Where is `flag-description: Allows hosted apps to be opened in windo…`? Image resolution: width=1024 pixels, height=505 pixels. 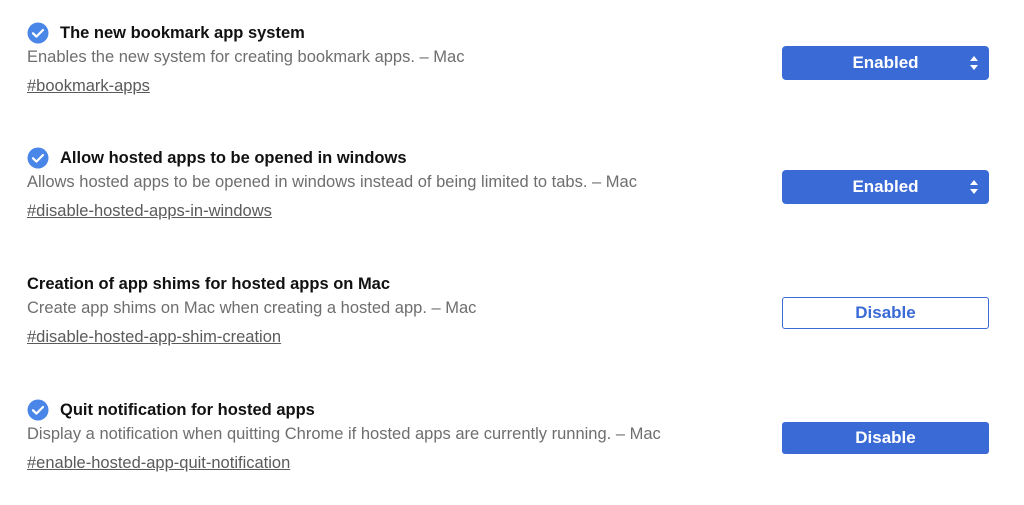
flag-description: Allows hosted apps to be opened in windo… is located at coordinates (332, 182).